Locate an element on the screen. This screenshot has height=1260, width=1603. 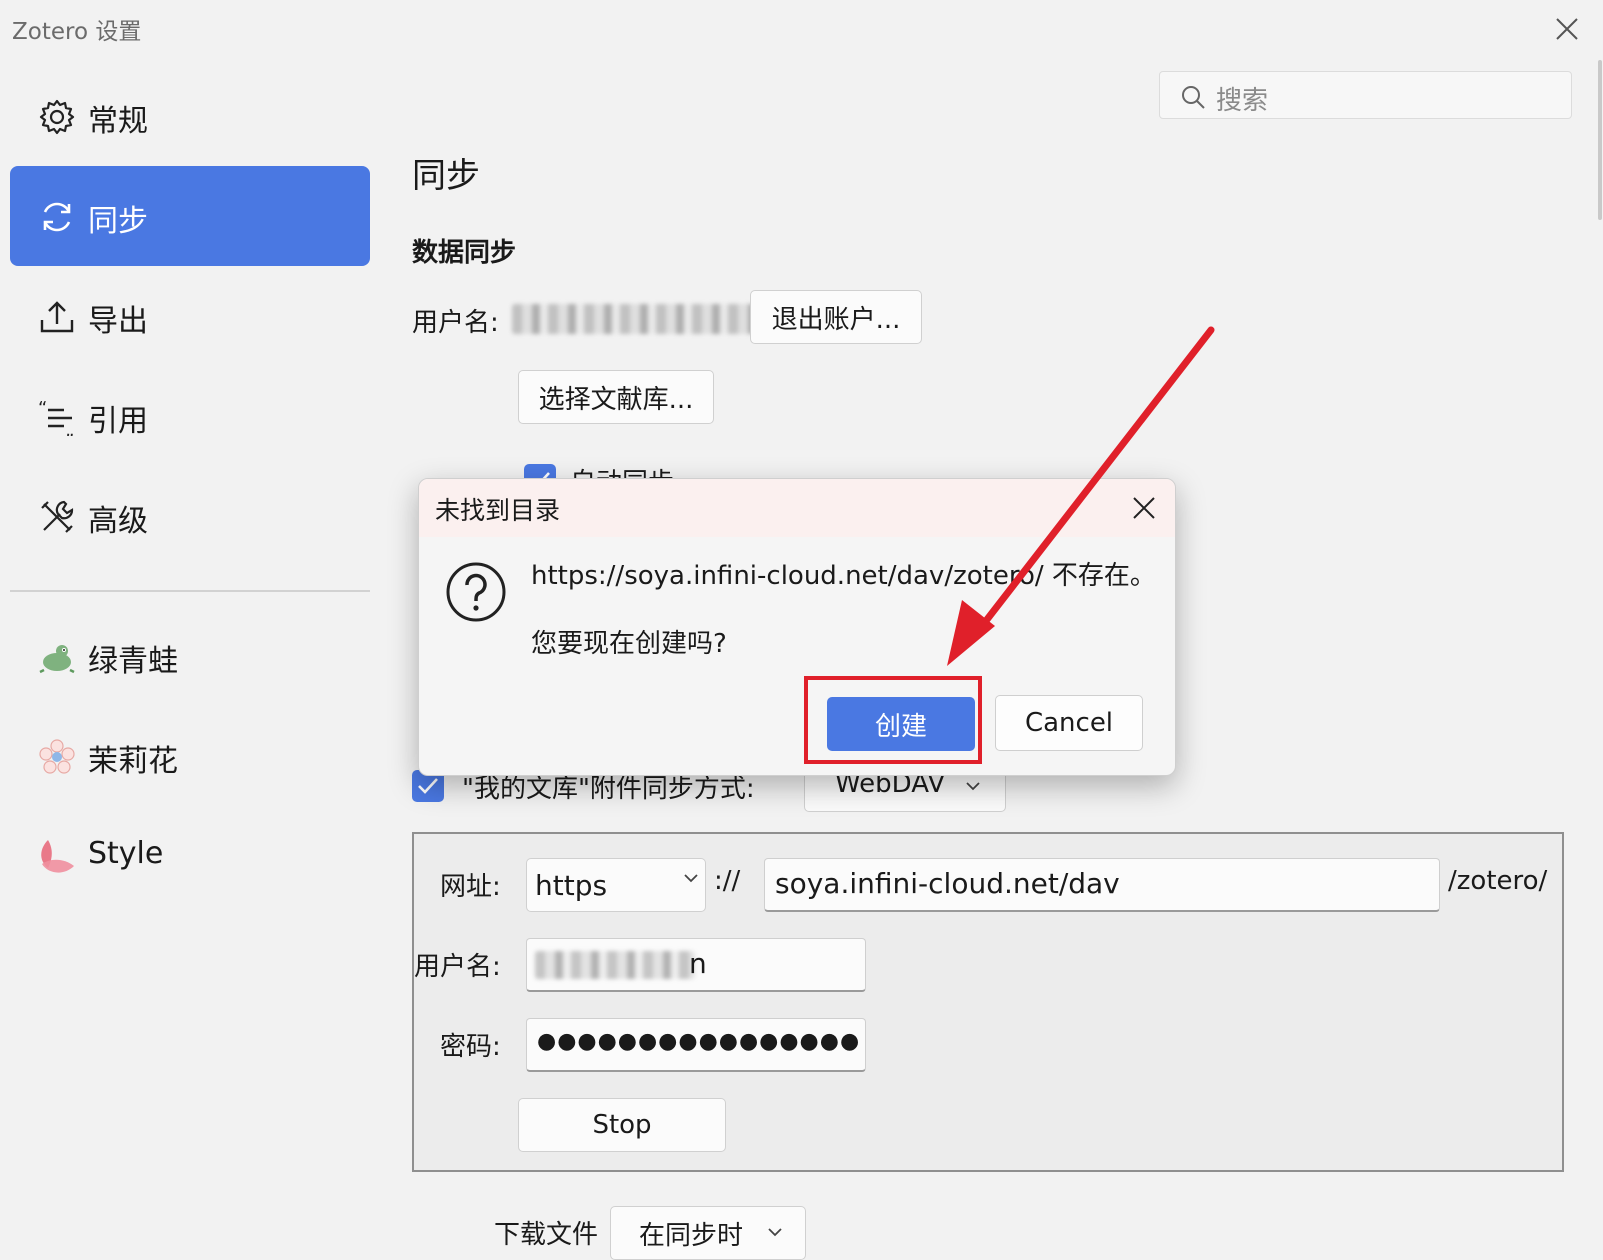
sidebar-item-sync: 同步 is located at coordinates (190, 216).